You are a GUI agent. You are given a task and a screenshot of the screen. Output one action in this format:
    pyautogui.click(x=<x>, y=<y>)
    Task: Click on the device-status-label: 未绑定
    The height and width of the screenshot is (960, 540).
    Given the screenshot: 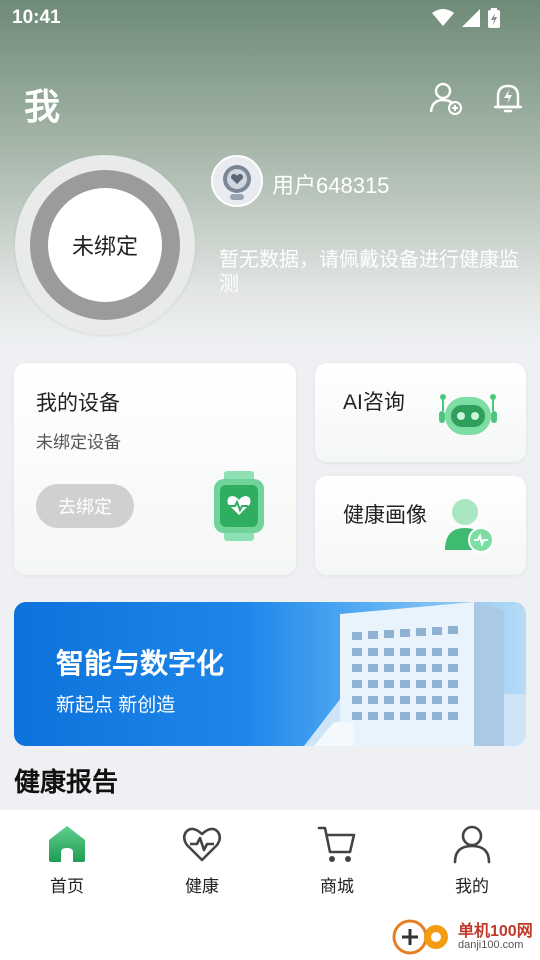 What is the action you would take?
    pyautogui.click(x=105, y=245)
    